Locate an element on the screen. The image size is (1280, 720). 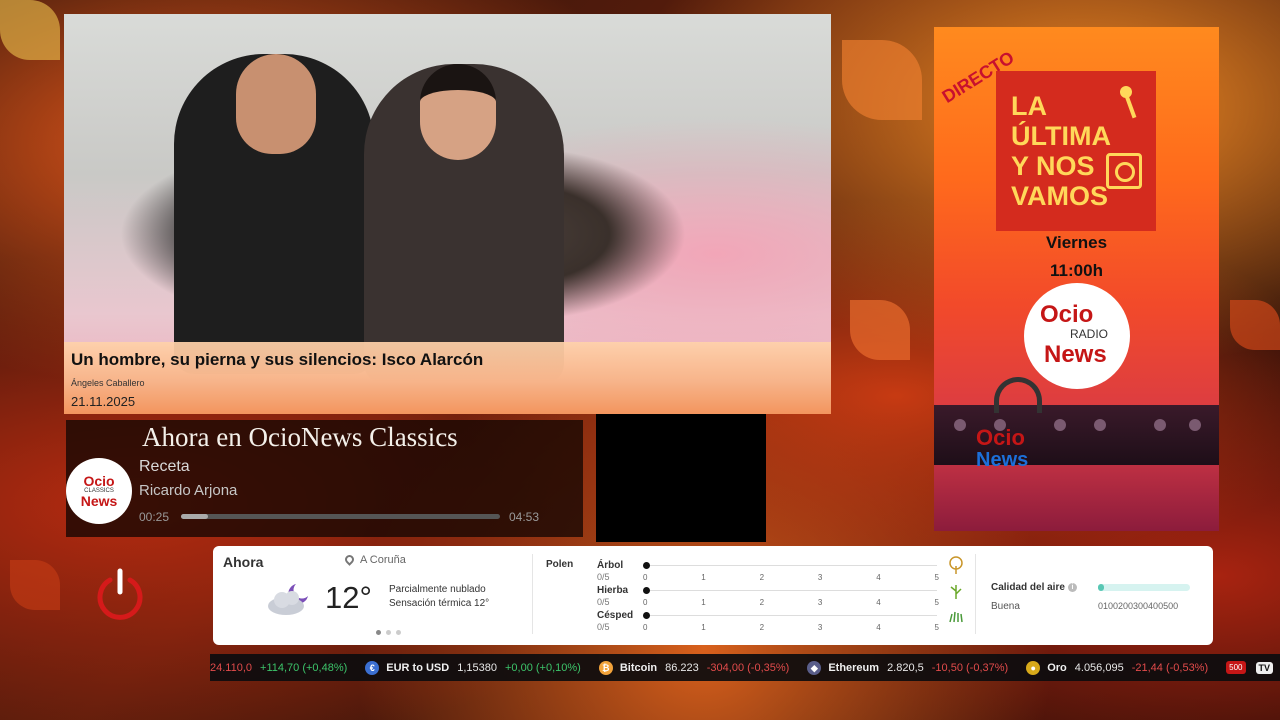
ticker-item: ◆ Ethereum 2.820,5 -10,50 (-0,37%) is located at coordinates (908, 667).